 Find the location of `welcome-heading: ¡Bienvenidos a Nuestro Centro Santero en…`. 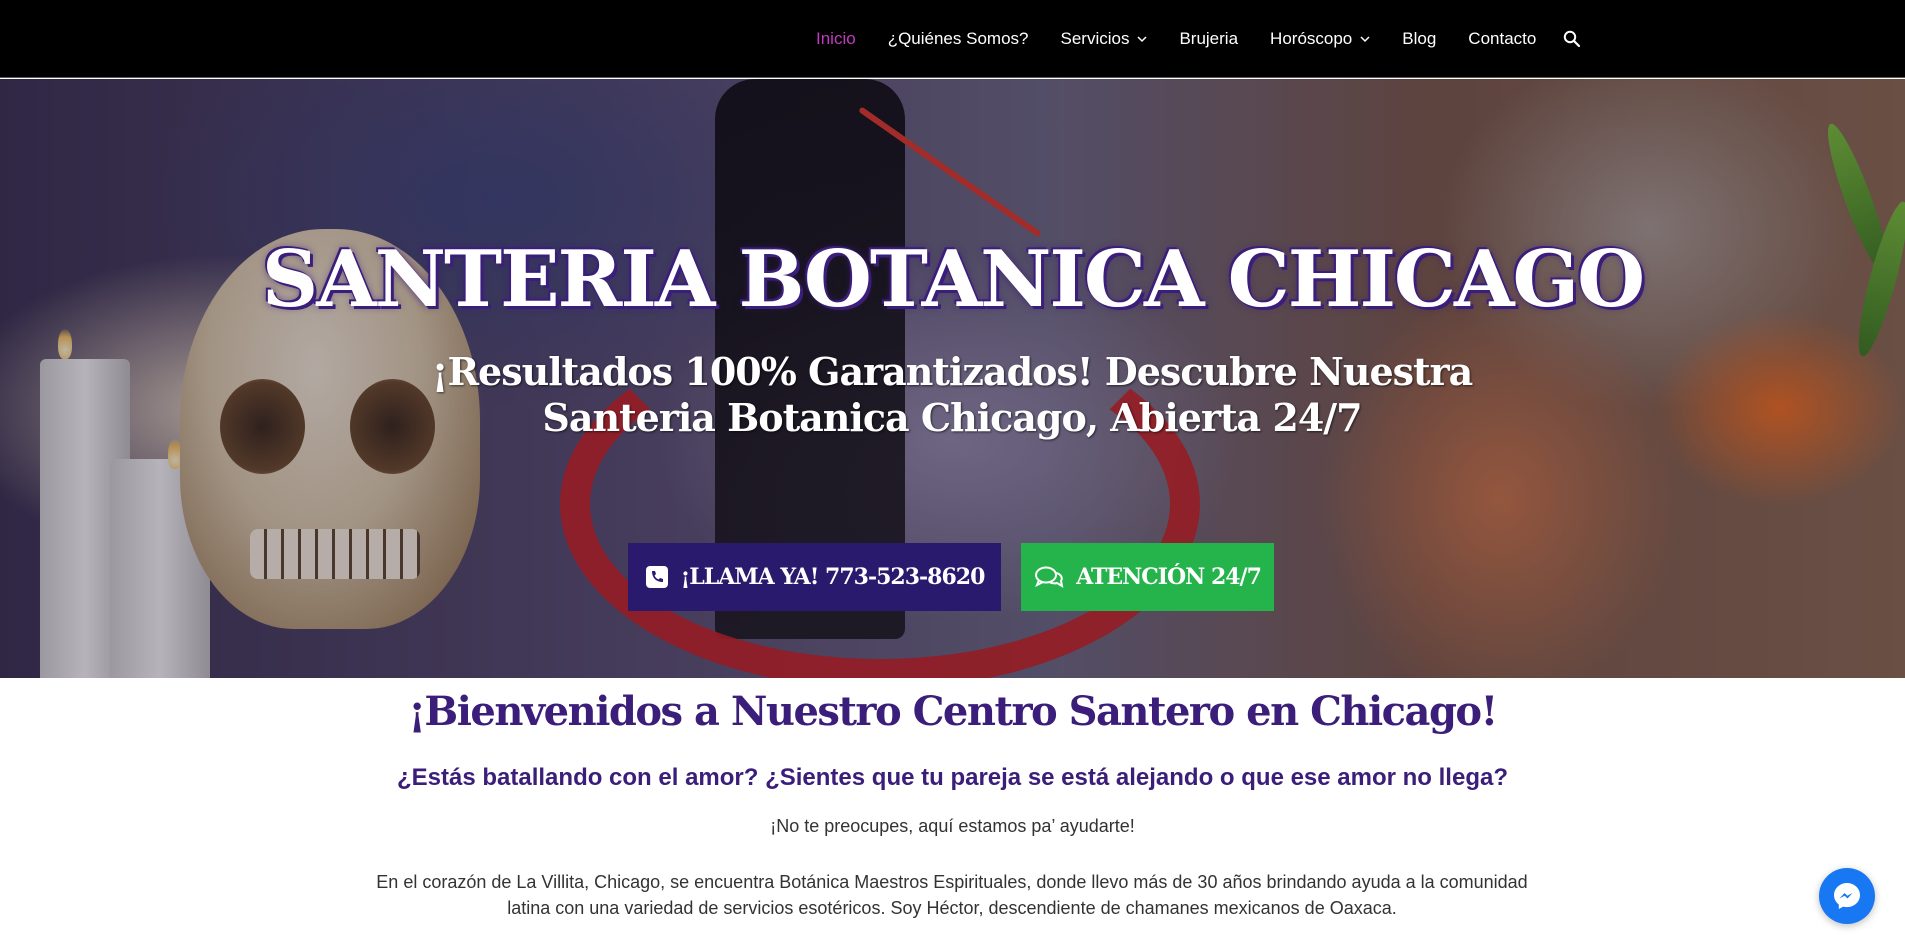

welcome-heading: ¡Bienvenidos a Nuestro Centro Santero en… is located at coordinates (953, 711).